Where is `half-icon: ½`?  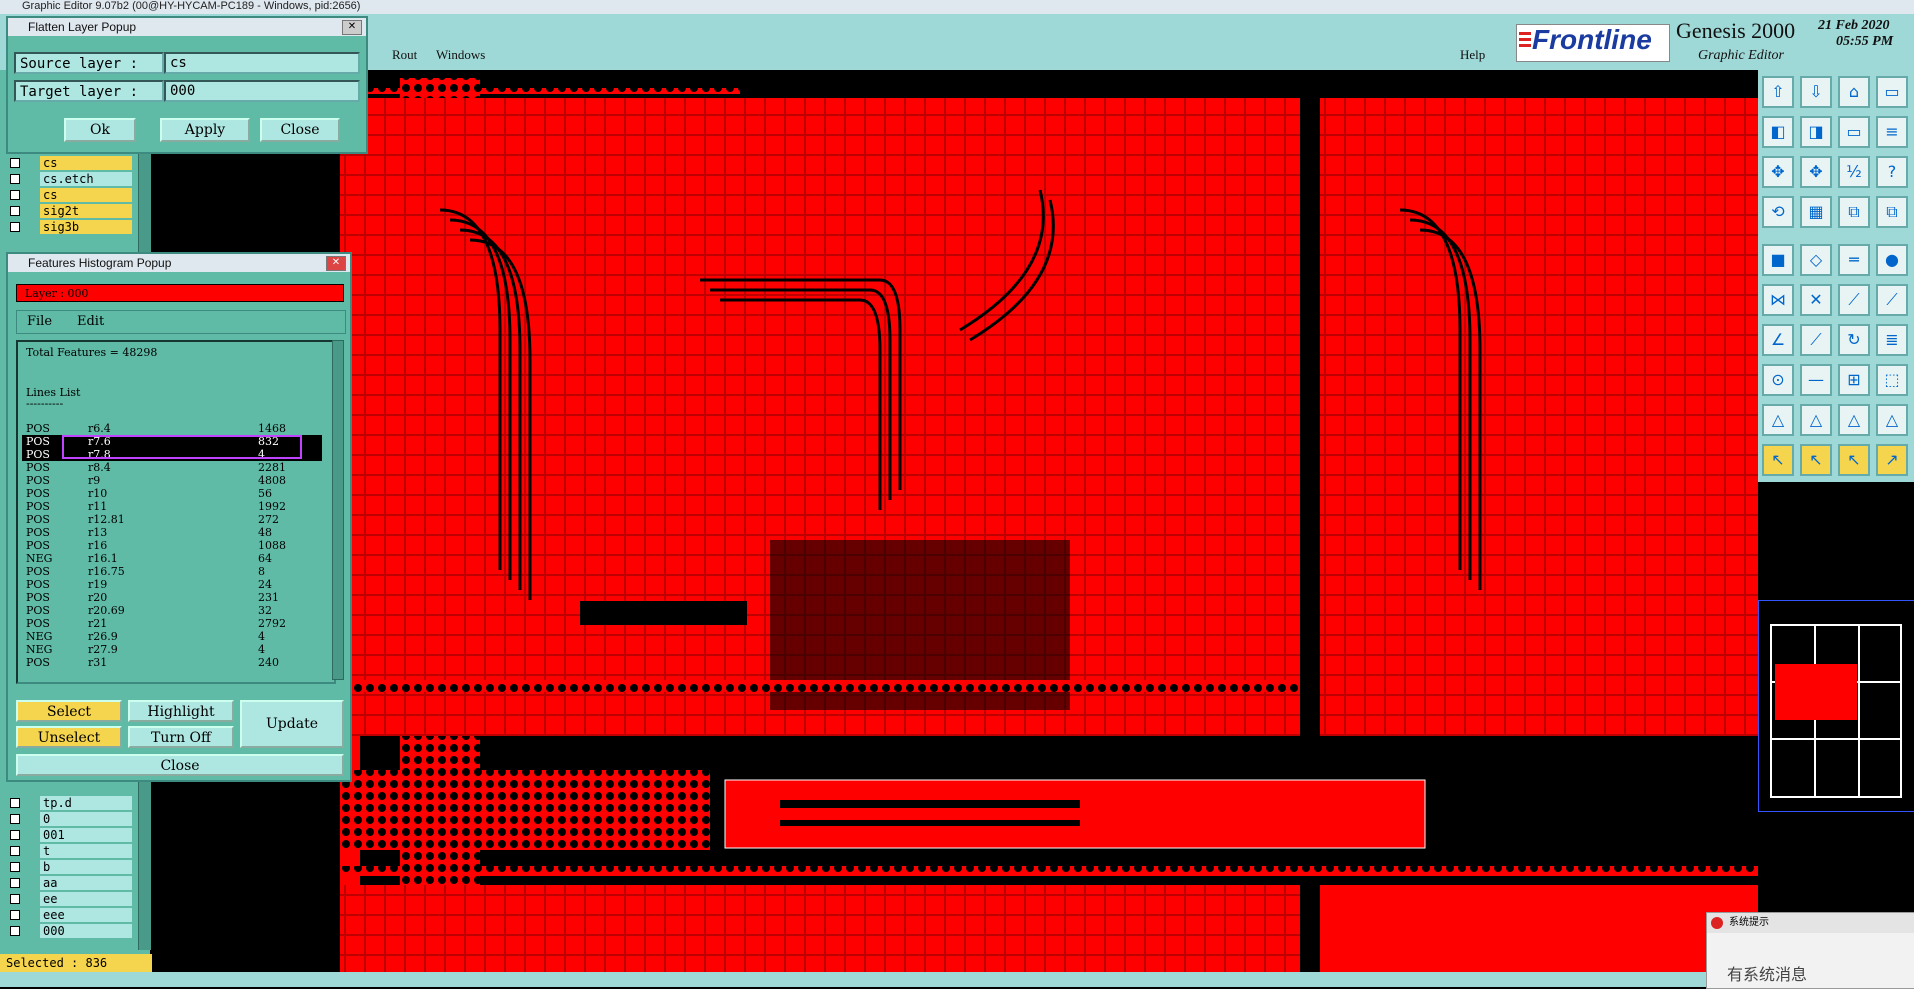
half-icon: ½ is located at coordinates (1854, 172).